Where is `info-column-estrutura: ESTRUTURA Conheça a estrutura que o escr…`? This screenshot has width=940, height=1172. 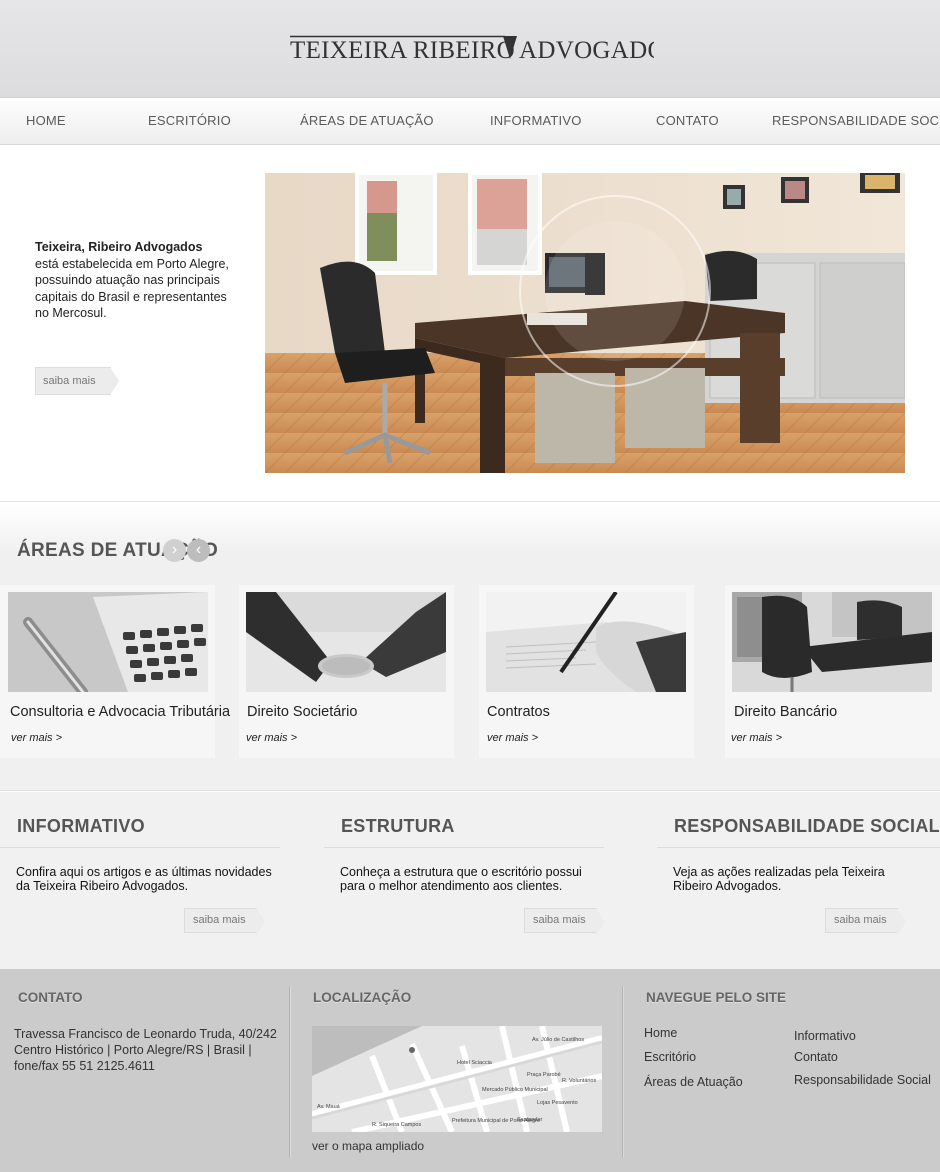
info-column-estrutura: ESTRUTURA Conheça a estrutura que o escr… is located at coordinates (469, 880).